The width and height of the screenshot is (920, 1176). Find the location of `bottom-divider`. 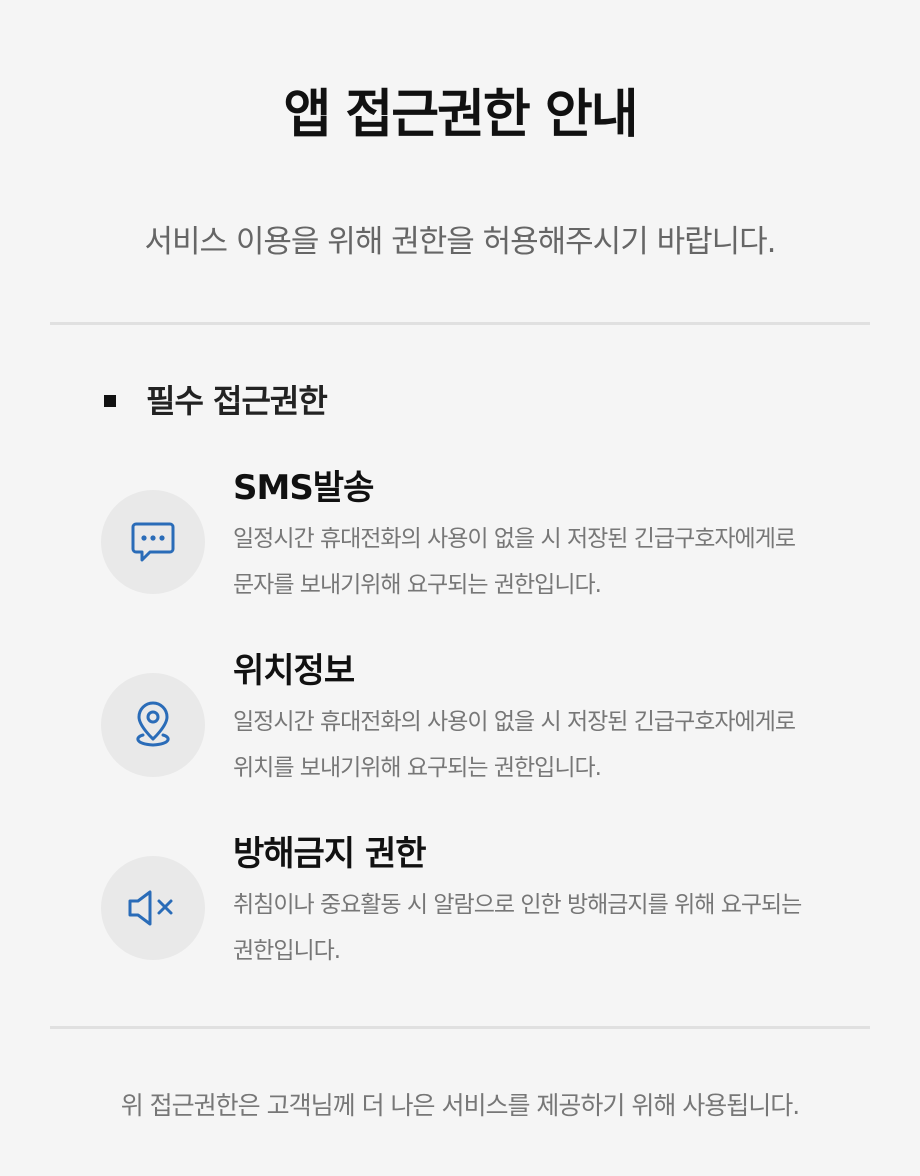

bottom-divider is located at coordinates (460, 1027).